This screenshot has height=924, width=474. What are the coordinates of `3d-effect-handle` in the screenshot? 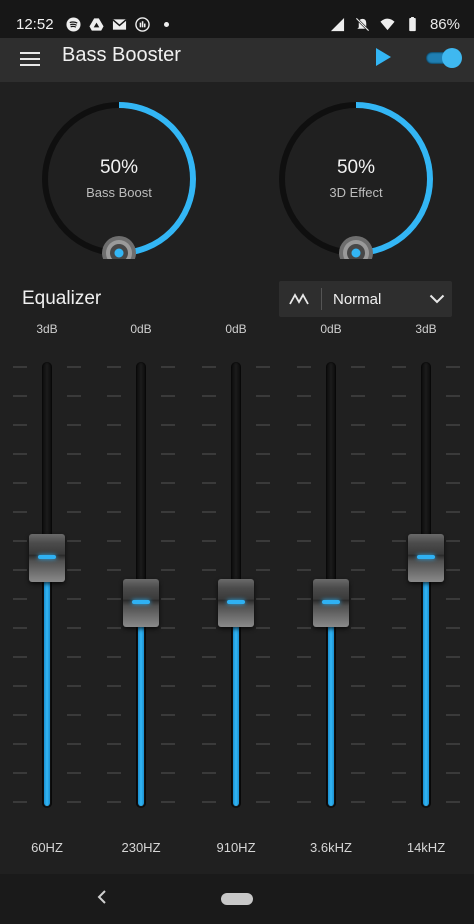 It's located at (356, 247).